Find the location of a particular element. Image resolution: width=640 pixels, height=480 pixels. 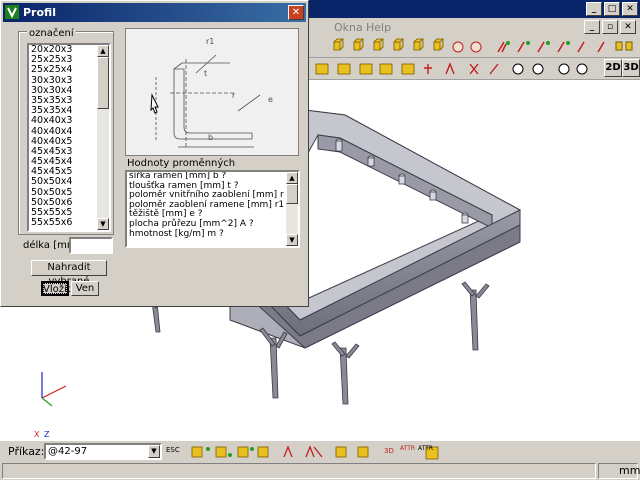

profile-diagram: r1 t r e b is located at coordinates (212, 92).